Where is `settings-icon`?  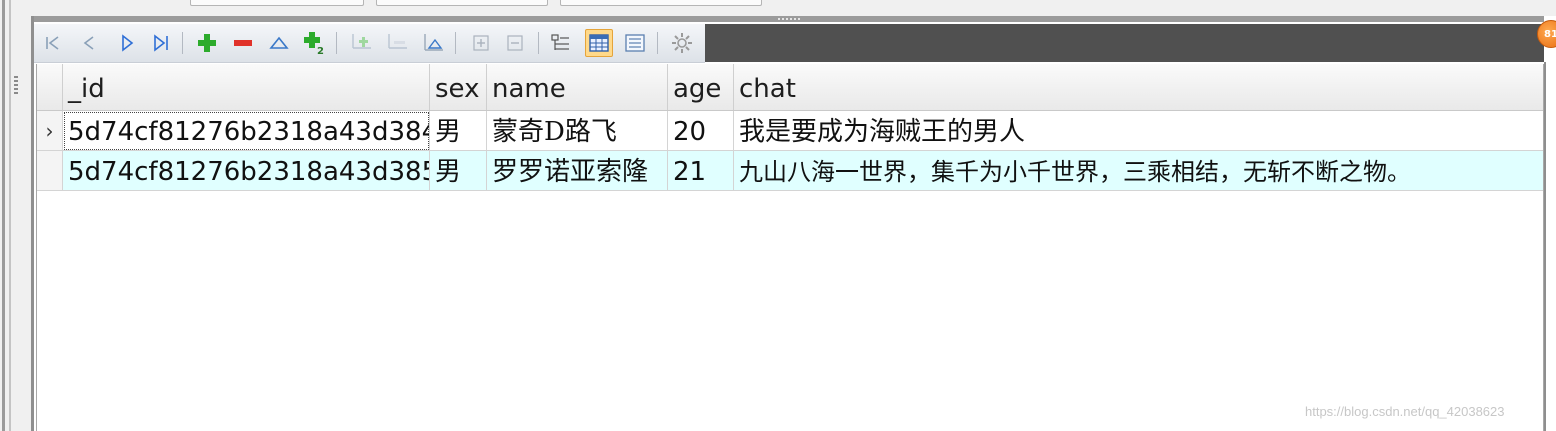 settings-icon is located at coordinates (682, 43).